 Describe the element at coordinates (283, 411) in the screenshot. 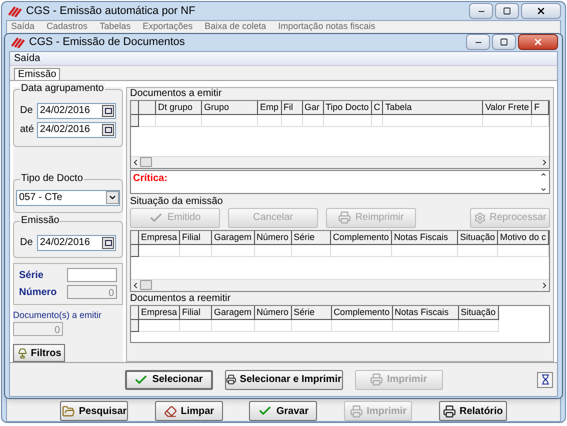

I see `button: Gravar` at that location.